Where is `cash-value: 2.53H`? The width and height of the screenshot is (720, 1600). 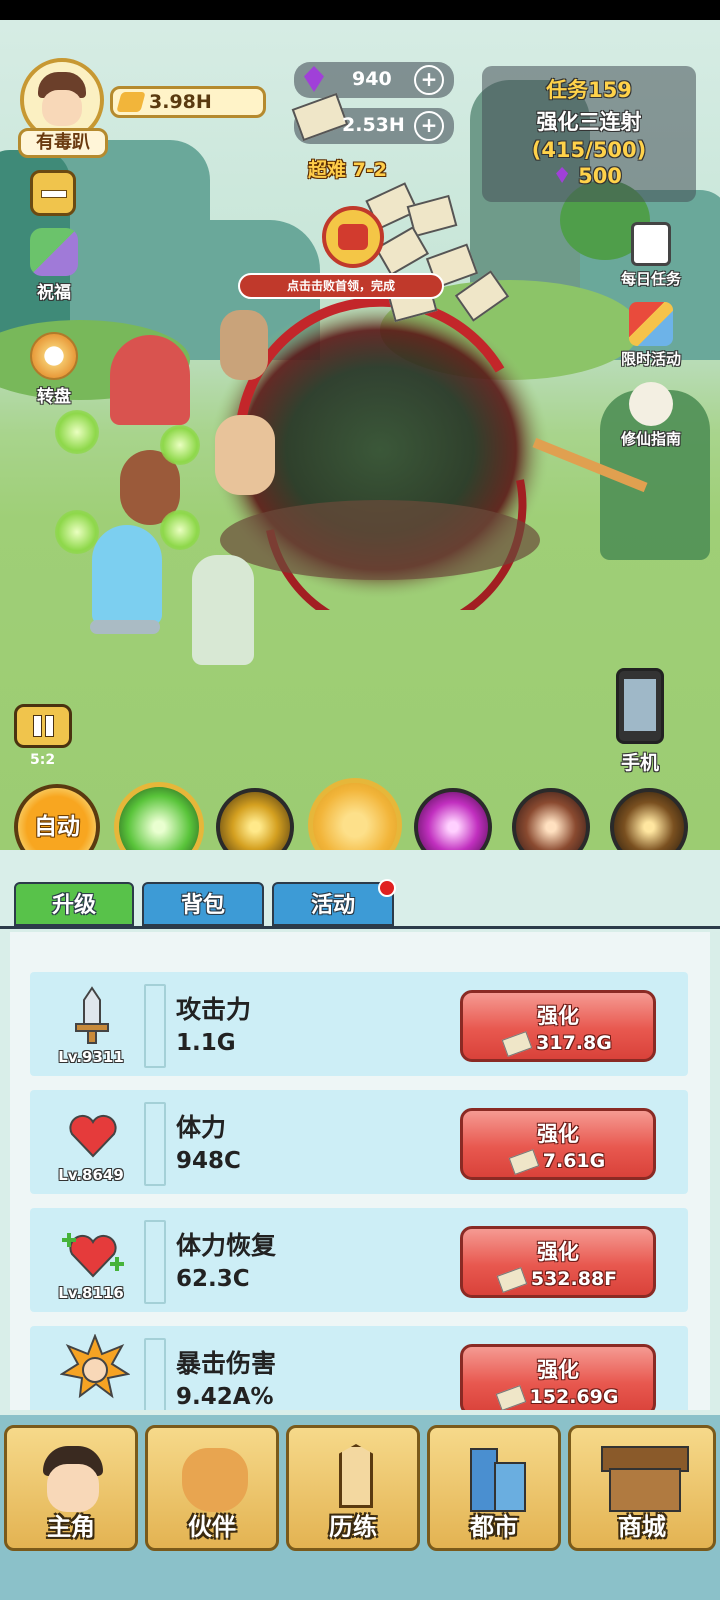 cash-value: 2.53H is located at coordinates (373, 125).